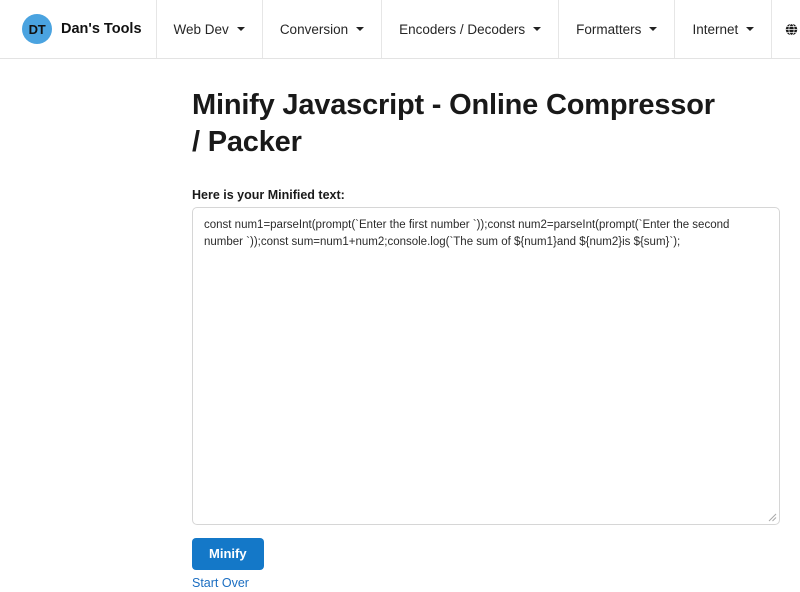  I want to click on nav-item-label: Formatters, so click(609, 29).